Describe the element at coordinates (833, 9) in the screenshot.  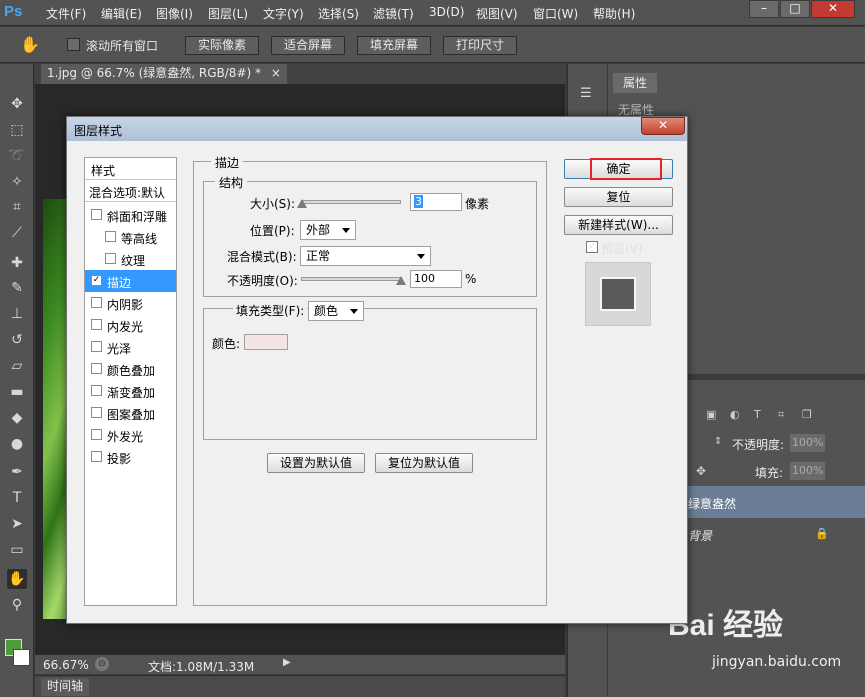
I see `close-button: ✕` at that location.